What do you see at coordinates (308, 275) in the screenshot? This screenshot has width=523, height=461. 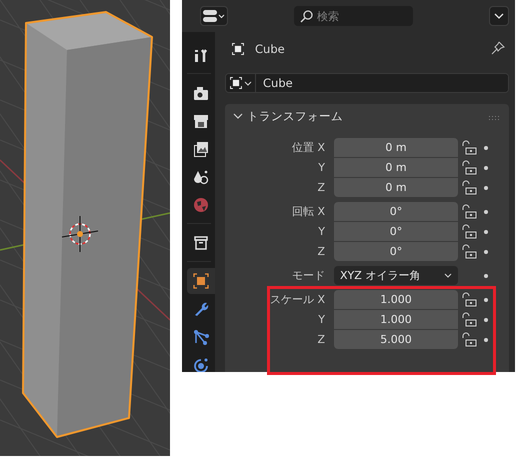 I see `field-label: モード` at bounding box center [308, 275].